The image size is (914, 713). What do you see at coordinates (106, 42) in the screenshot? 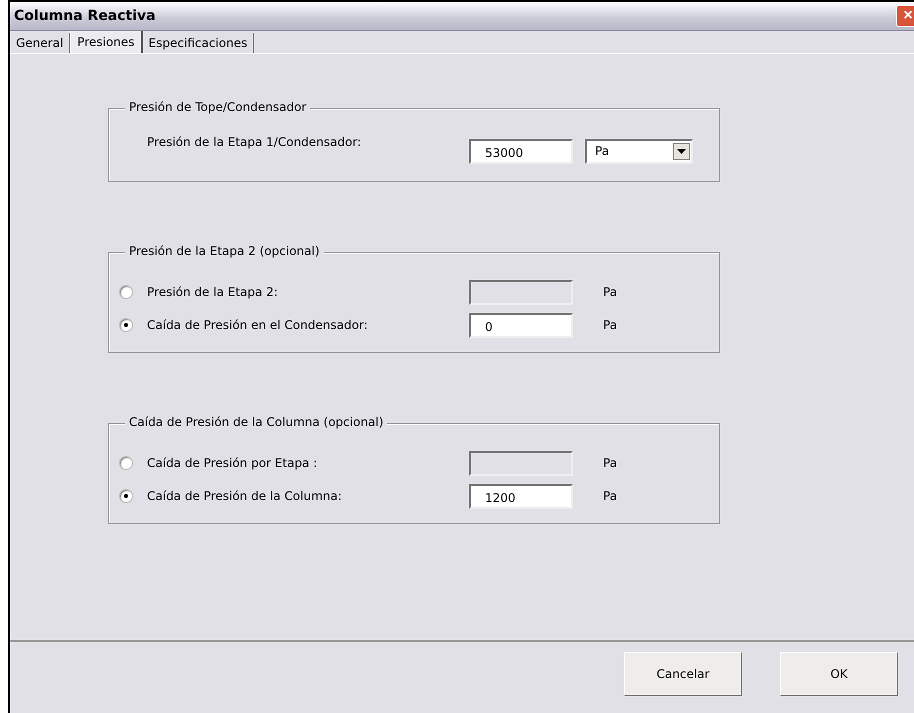
I see `tab: Presiones` at bounding box center [106, 42].